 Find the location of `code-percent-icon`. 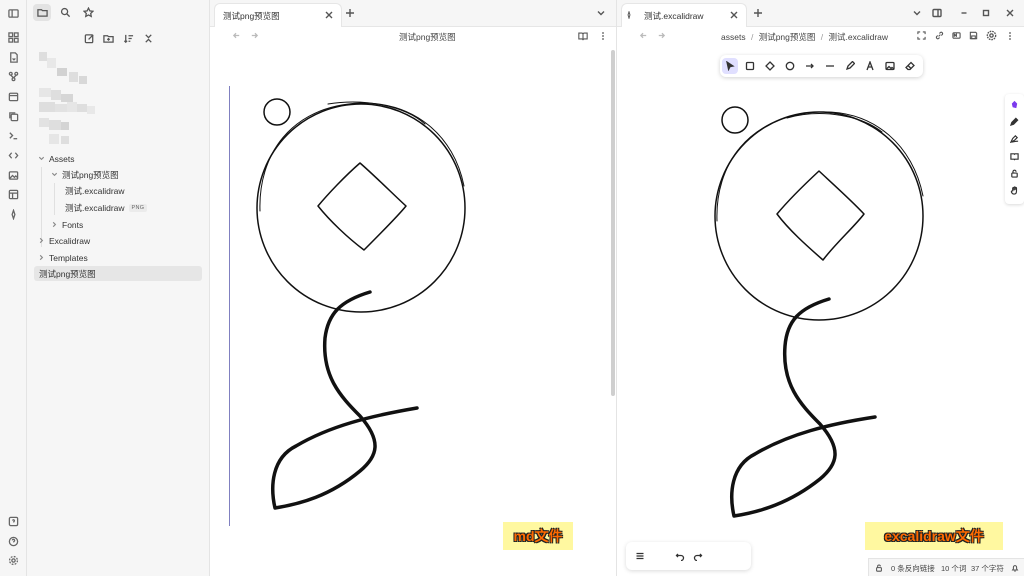

code-percent-icon is located at coordinates (13, 155).